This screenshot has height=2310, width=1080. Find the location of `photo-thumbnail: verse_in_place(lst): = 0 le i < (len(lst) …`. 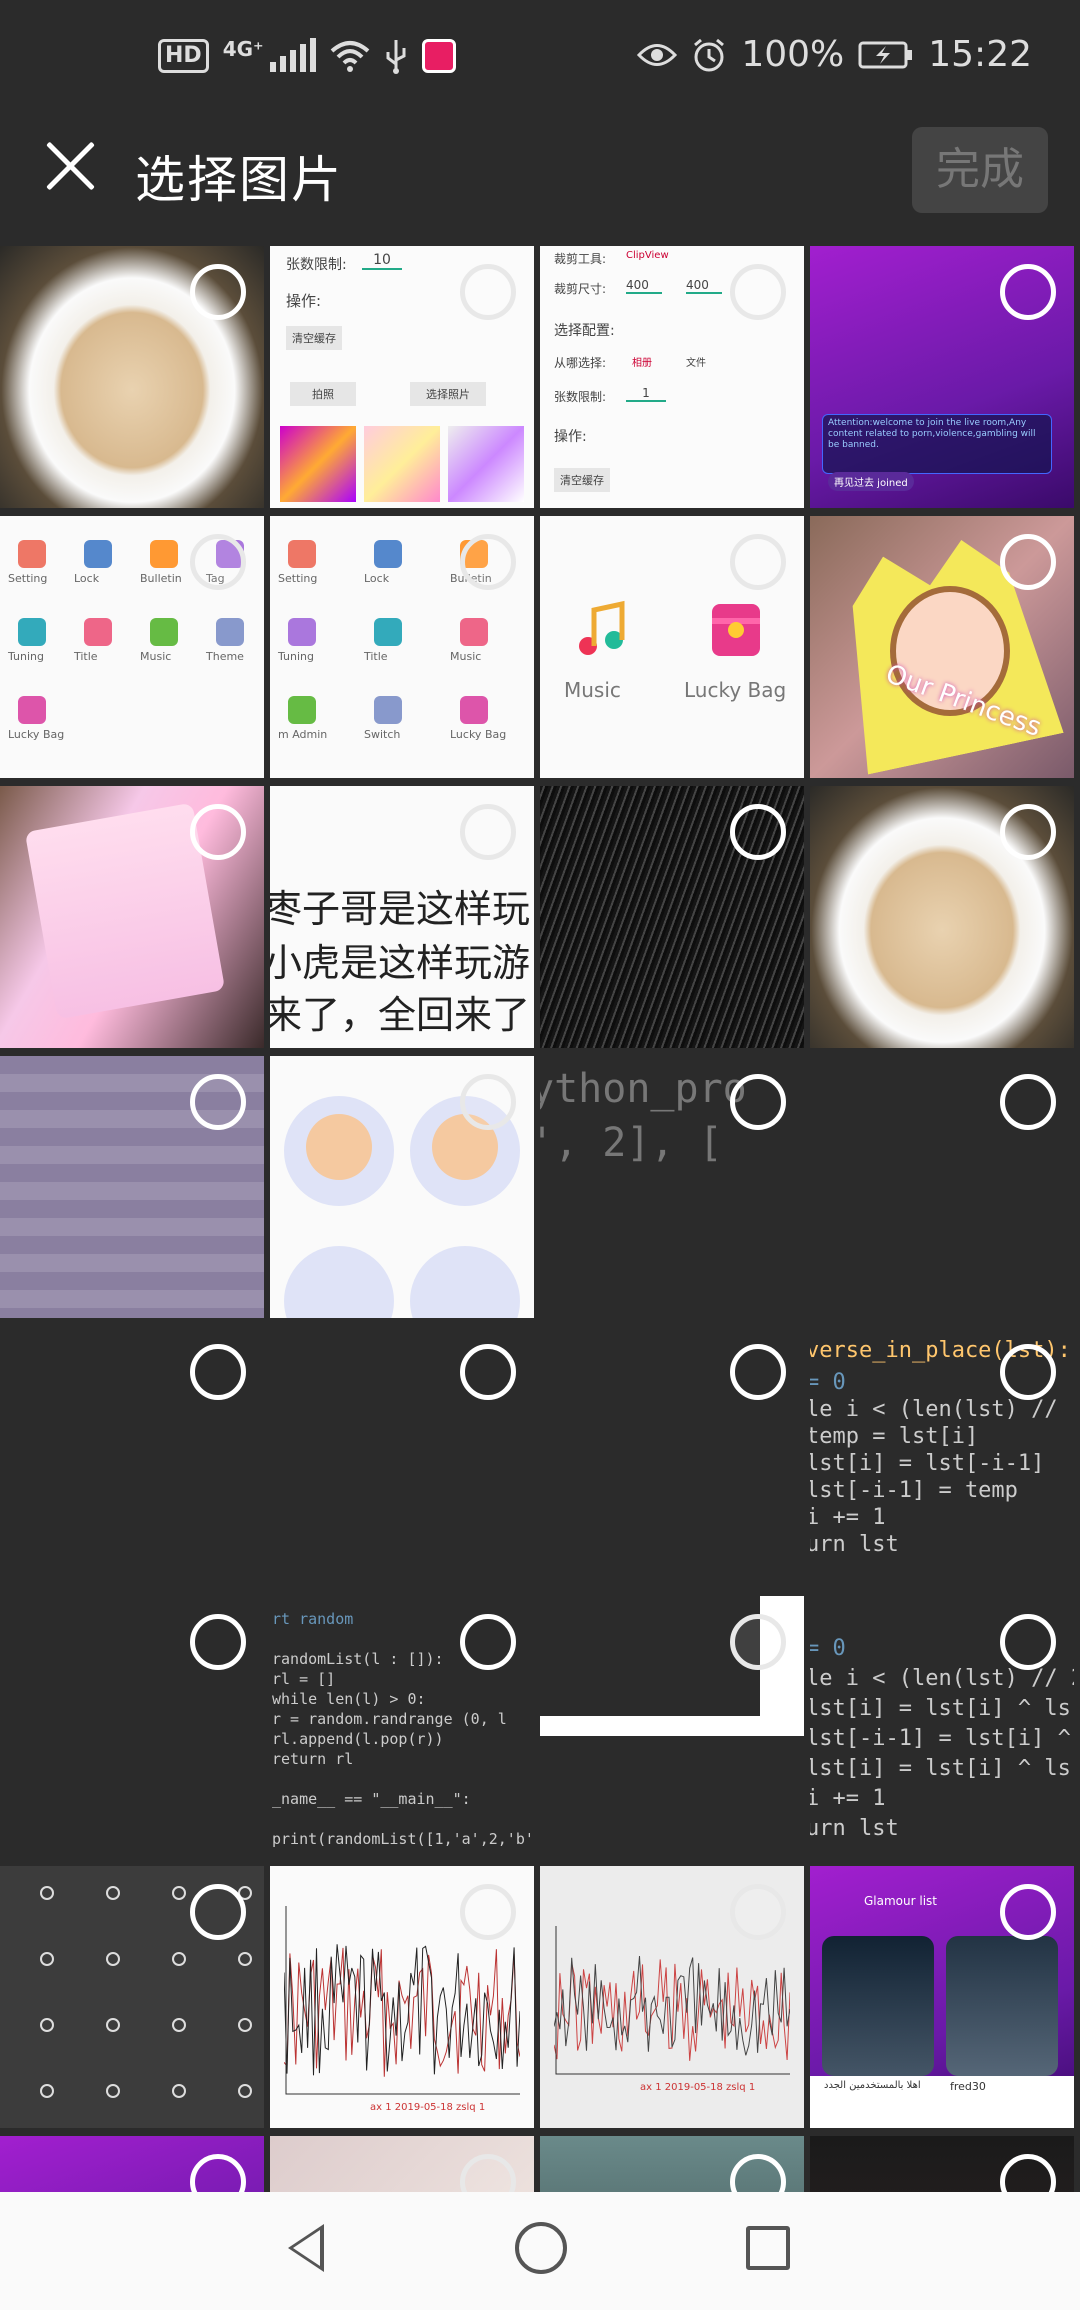

photo-thumbnail: verse_in_place(lst): = 0 le i < (len(lst) … is located at coordinates (942, 1457).